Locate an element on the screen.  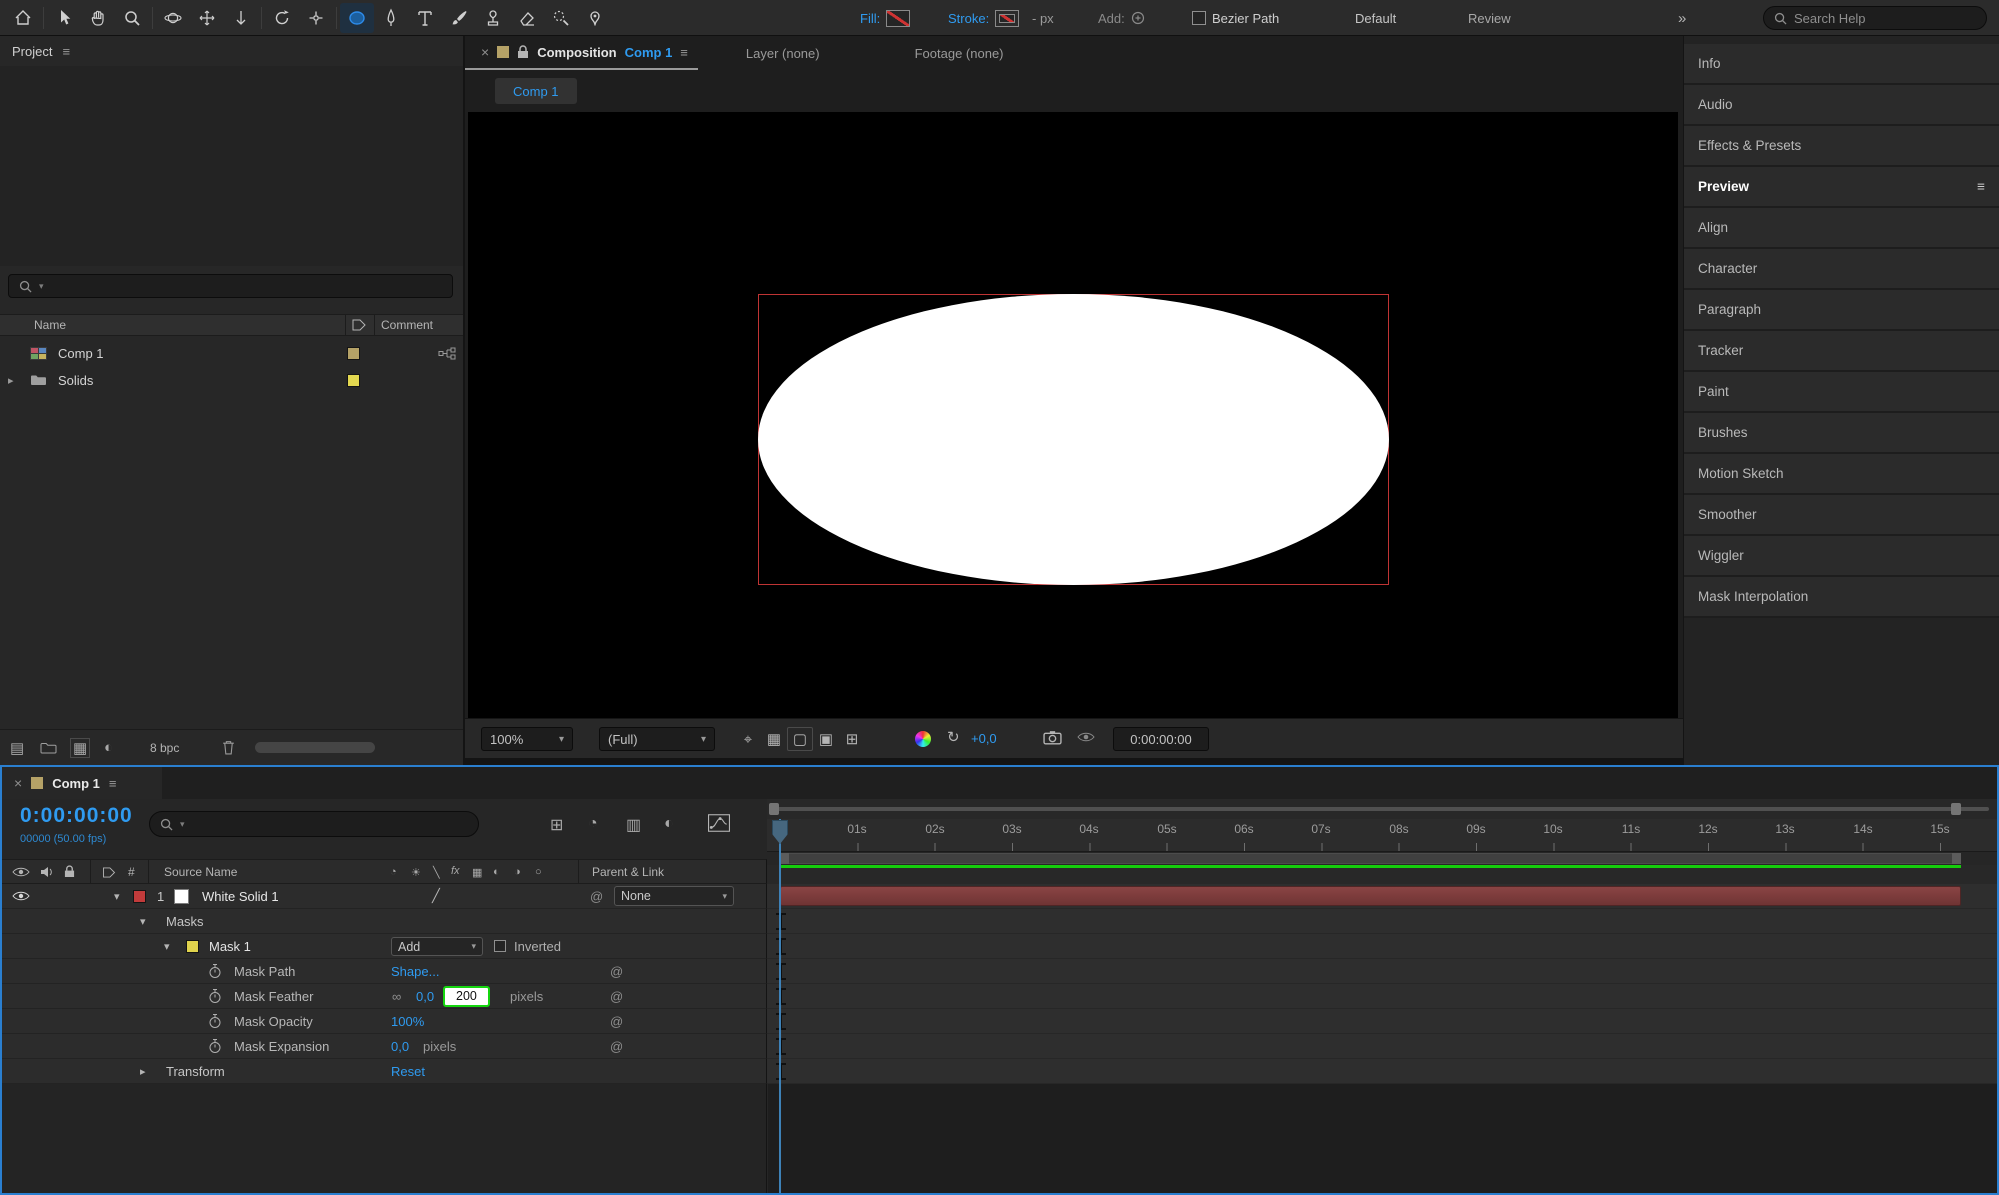
reset-exposure-icon: ↻ is located at coordinates (953, 737).